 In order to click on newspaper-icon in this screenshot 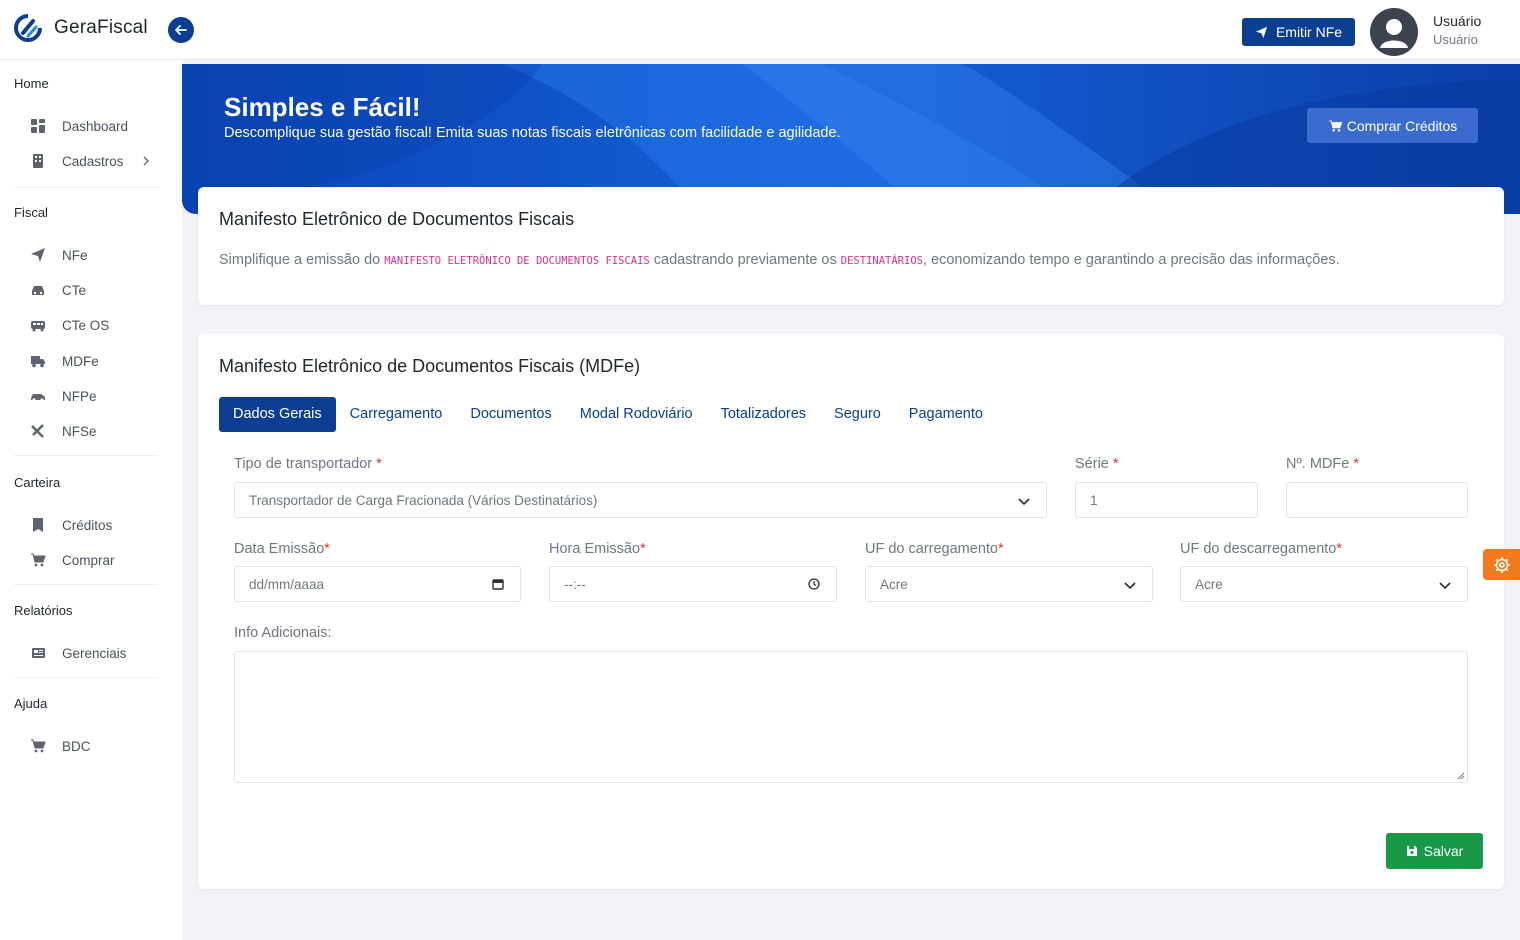, I will do `click(38, 653)`.